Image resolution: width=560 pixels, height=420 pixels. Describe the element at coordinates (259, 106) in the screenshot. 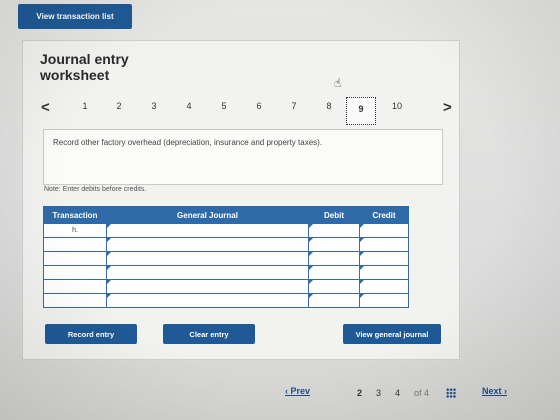

I see `pager-page-6: 6` at that location.